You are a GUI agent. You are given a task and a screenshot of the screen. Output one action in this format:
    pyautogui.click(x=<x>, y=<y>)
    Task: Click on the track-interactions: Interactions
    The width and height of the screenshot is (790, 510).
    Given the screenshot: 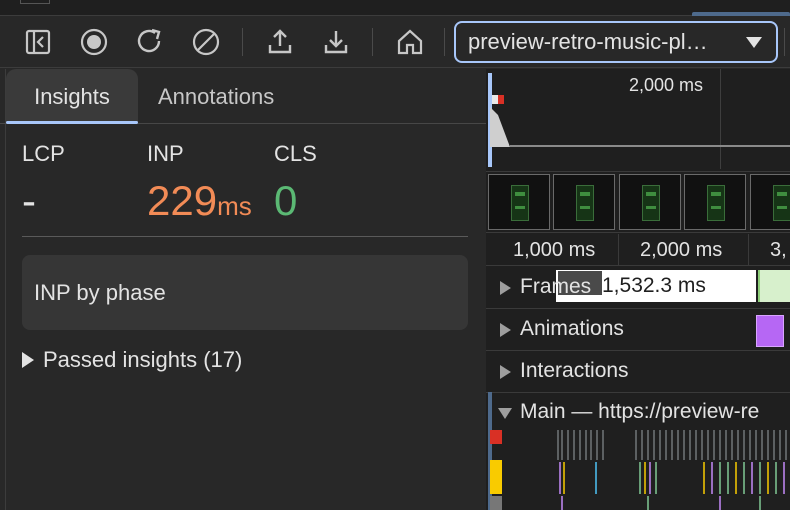 What is the action you would take?
    pyautogui.click(x=638, y=372)
    